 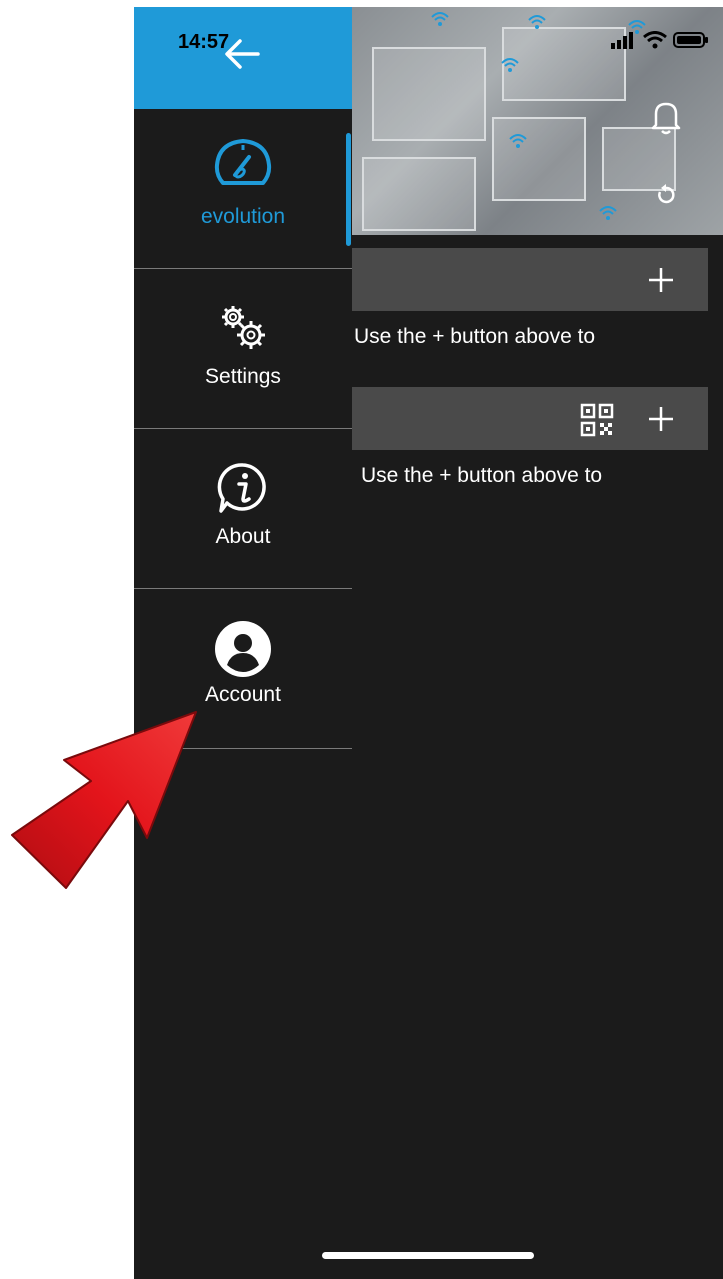 I want to click on battery-icon, so click(x=690, y=40).